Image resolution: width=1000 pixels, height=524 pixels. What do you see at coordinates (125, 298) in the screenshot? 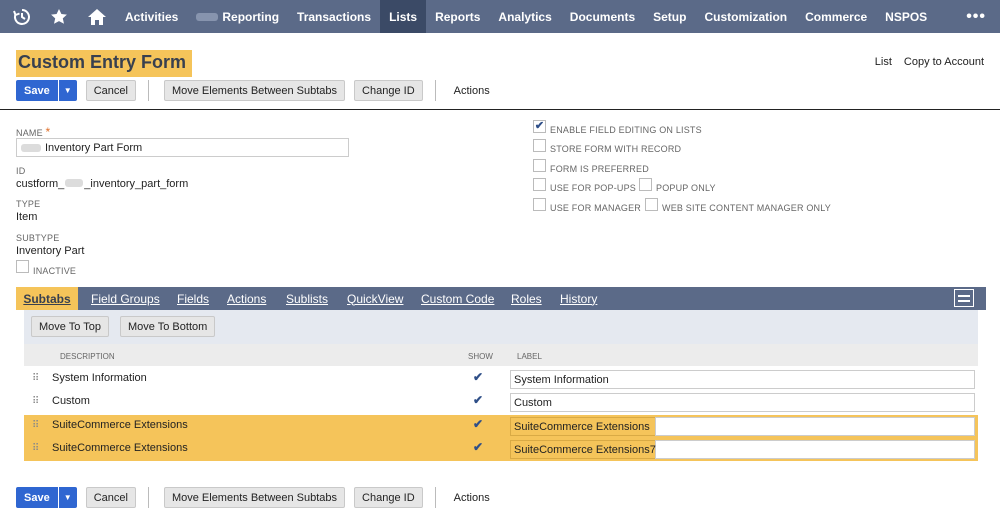
I see `tab-field-groups: Field Groups` at bounding box center [125, 298].